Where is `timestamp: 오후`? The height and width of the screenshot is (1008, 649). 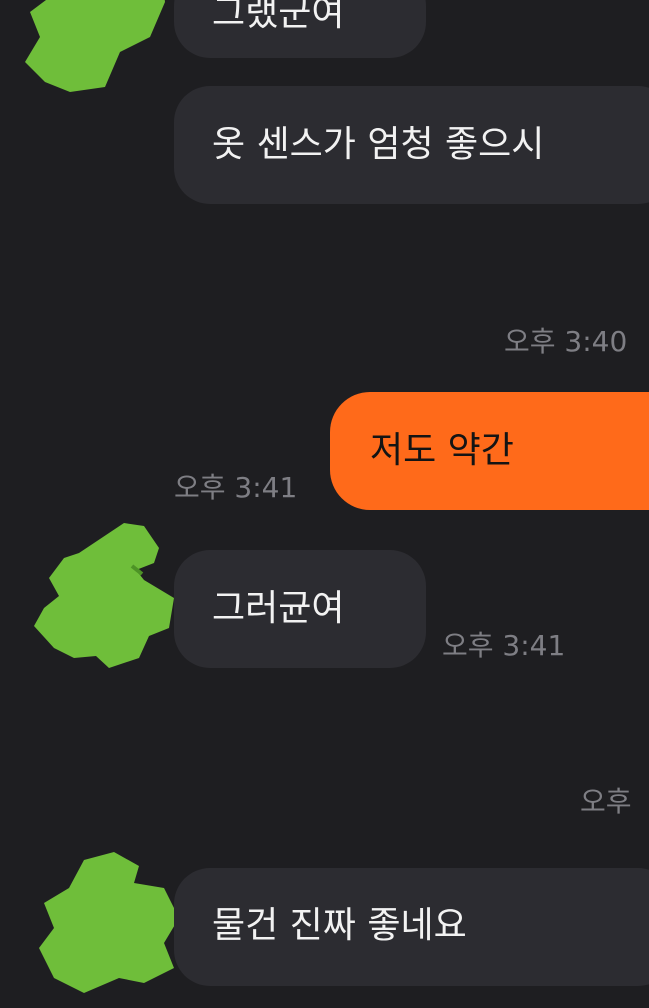 timestamp: 오후 is located at coordinates (606, 801).